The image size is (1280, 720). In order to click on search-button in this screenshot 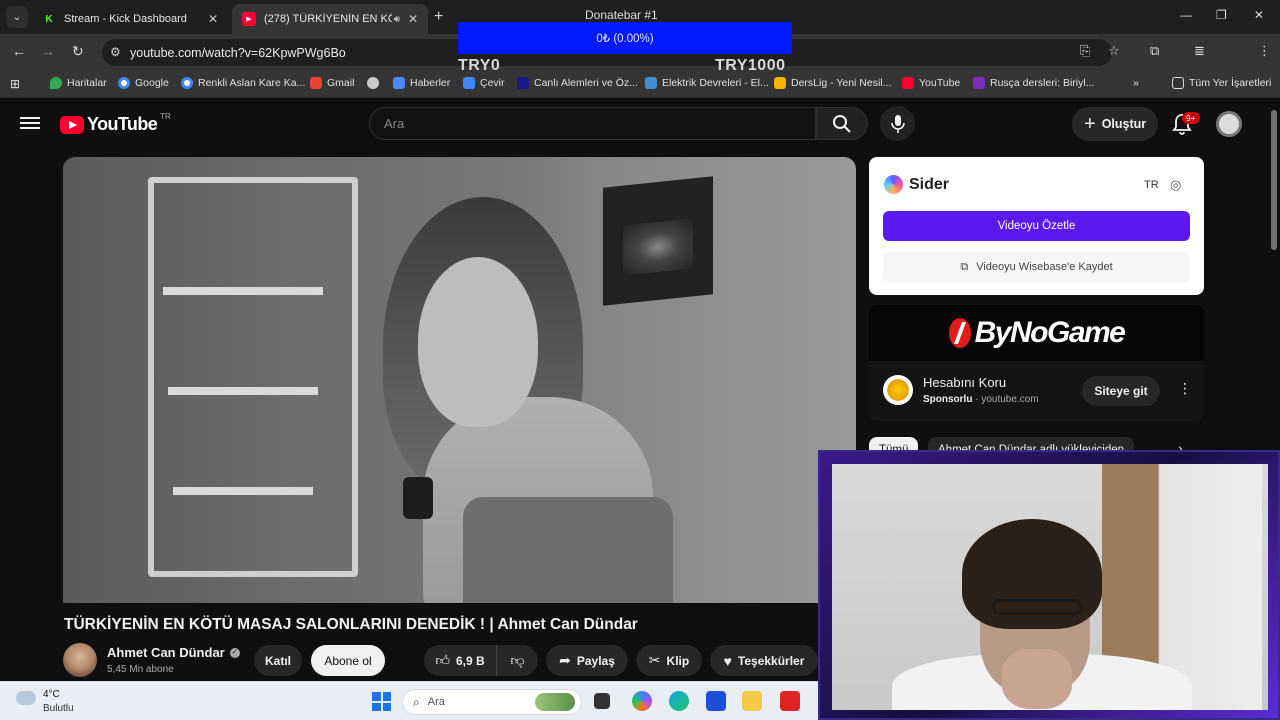, I will do `click(842, 123)`.